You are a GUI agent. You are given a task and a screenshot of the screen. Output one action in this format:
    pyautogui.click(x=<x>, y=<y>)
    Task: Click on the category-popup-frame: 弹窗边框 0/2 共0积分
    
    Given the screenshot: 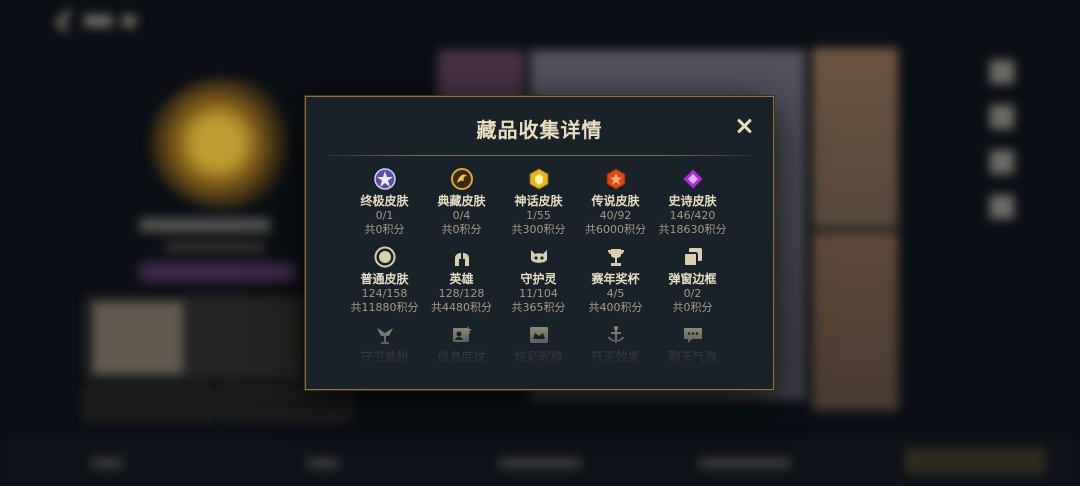 What is the action you would take?
    pyautogui.click(x=692, y=280)
    